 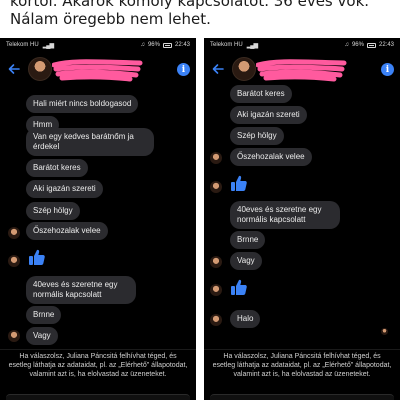 I want to click on read-receipt-avatar, so click(x=384, y=331).